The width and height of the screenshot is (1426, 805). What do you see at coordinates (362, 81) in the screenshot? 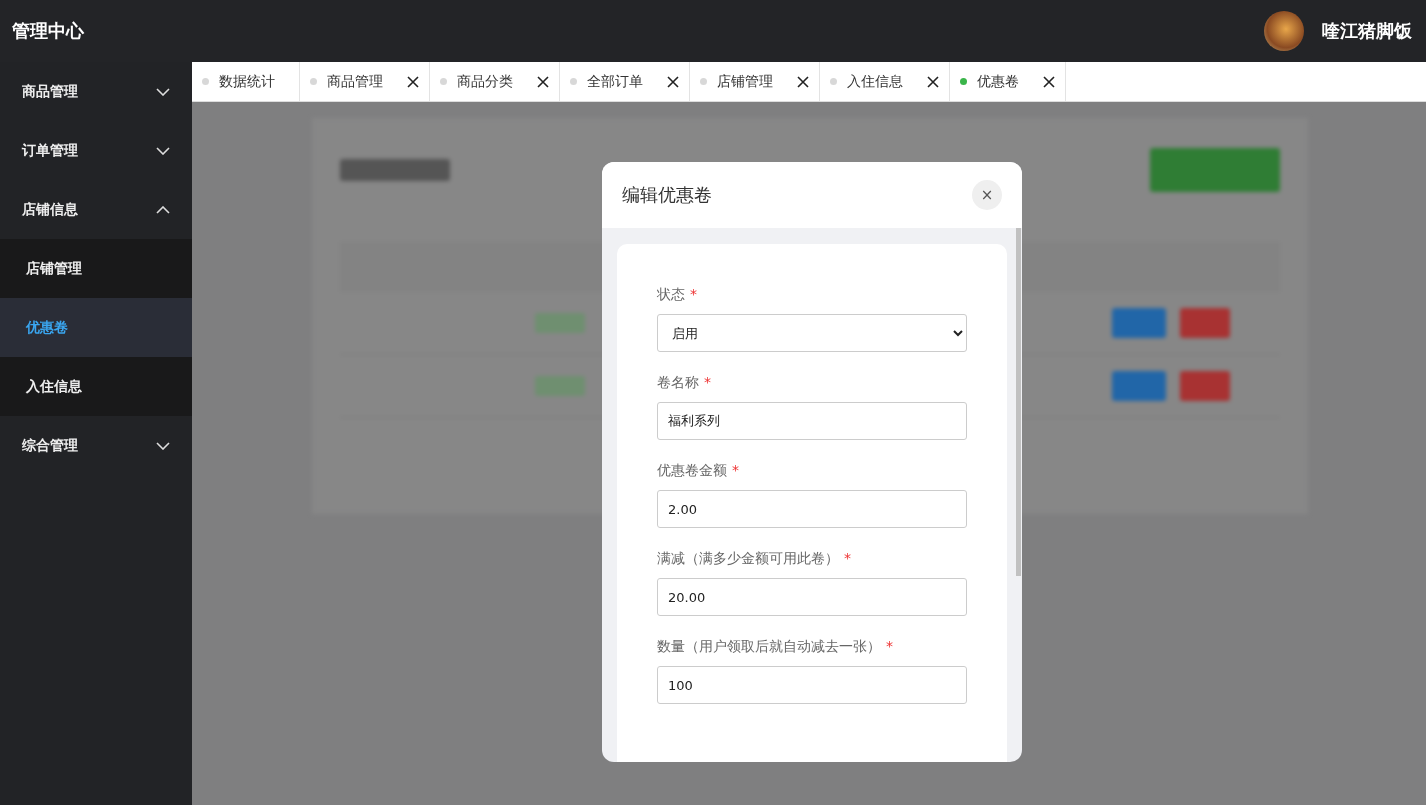
I see `tab: 商品管理` at bounding box center [362, 81].